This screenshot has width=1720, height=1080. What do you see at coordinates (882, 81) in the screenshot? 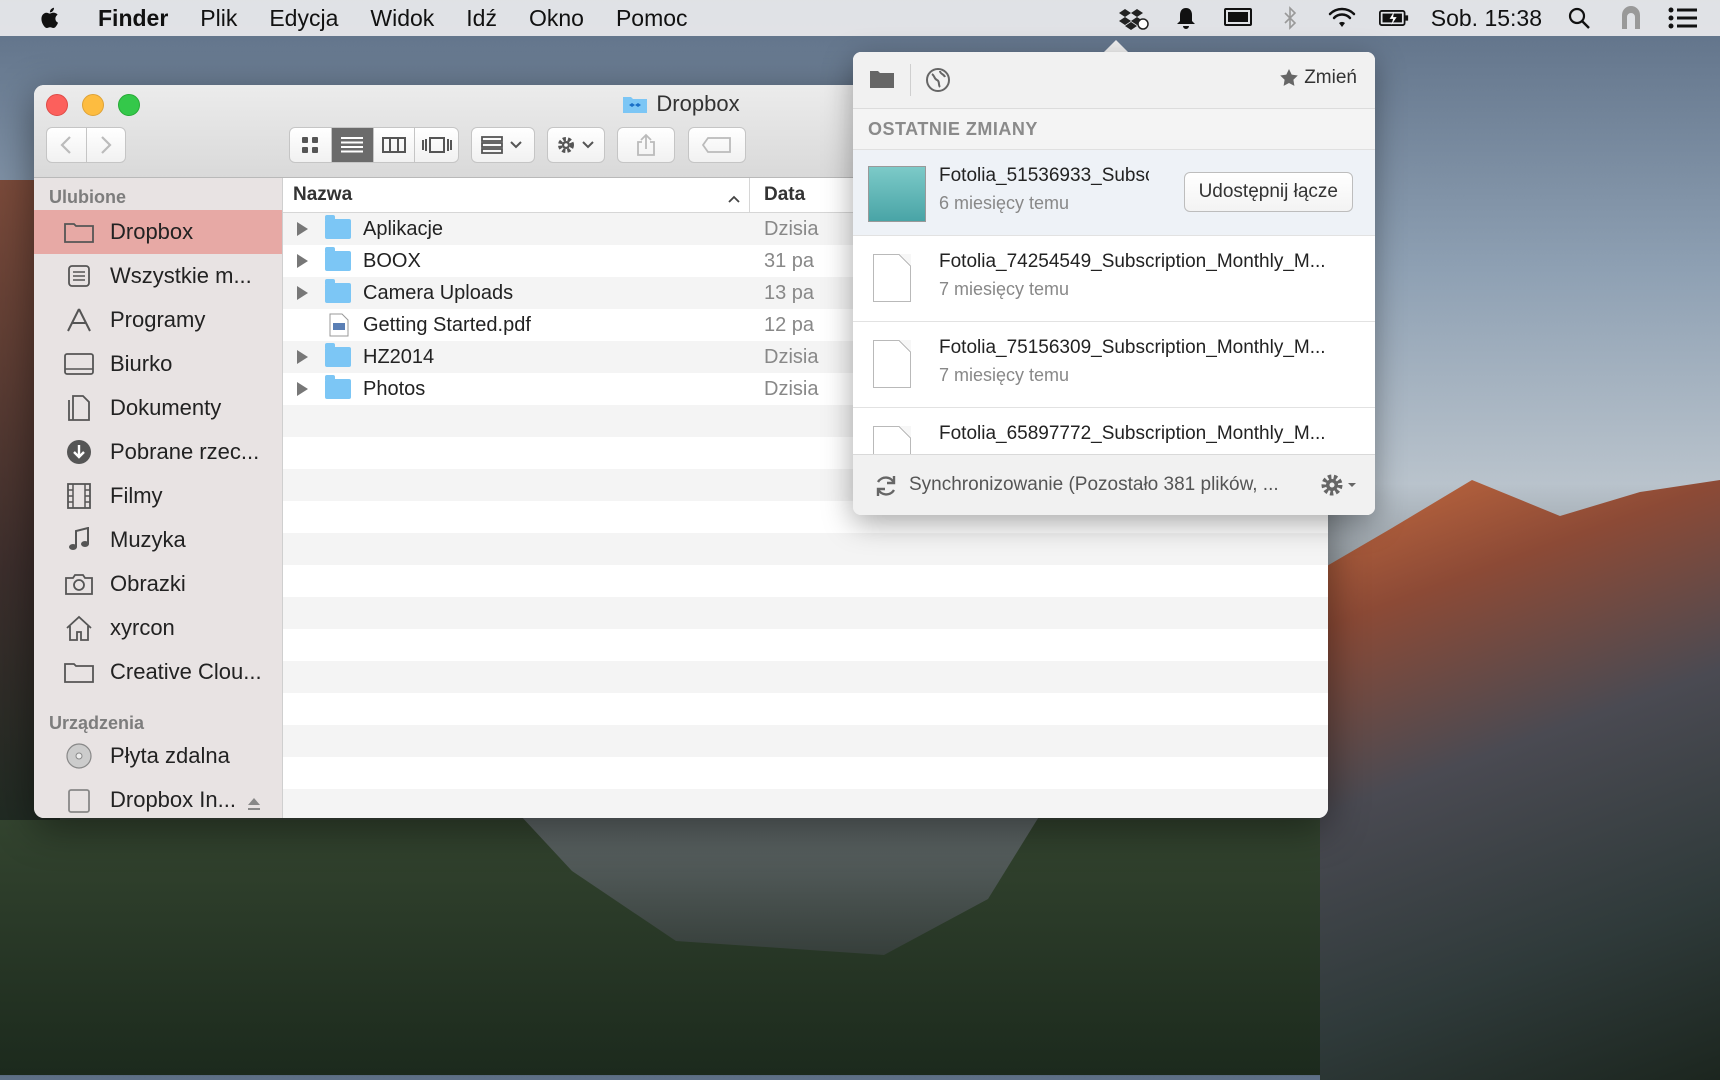
I see `open-dropbox-folder-icon` at bounding box center [882, 81].